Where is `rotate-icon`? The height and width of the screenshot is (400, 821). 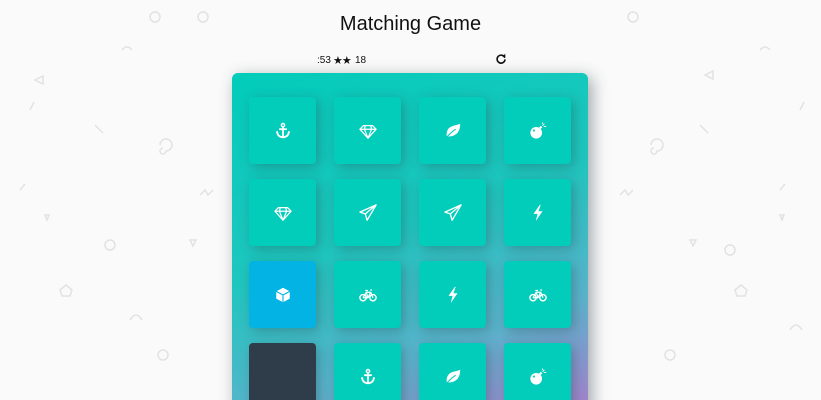
rotate-icon is located at coordinates (501, 58).